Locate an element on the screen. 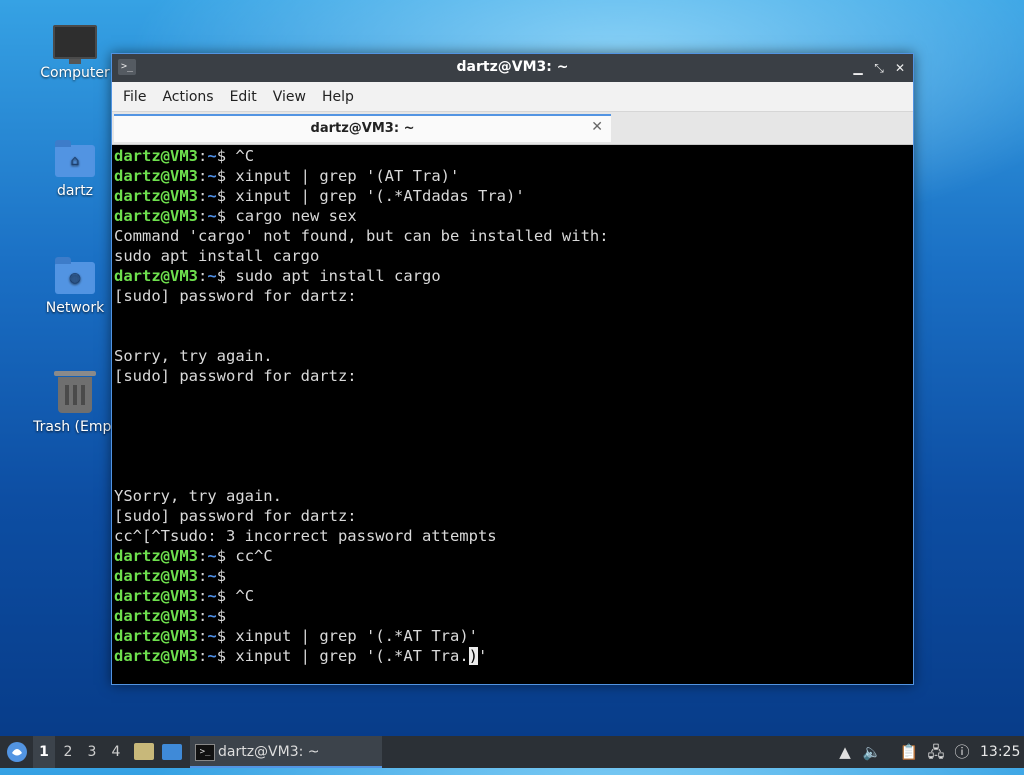 This screenshot has height=775, width=1024. tab-label: dartz@VM3: ~ is located at coordinates (362, 128).